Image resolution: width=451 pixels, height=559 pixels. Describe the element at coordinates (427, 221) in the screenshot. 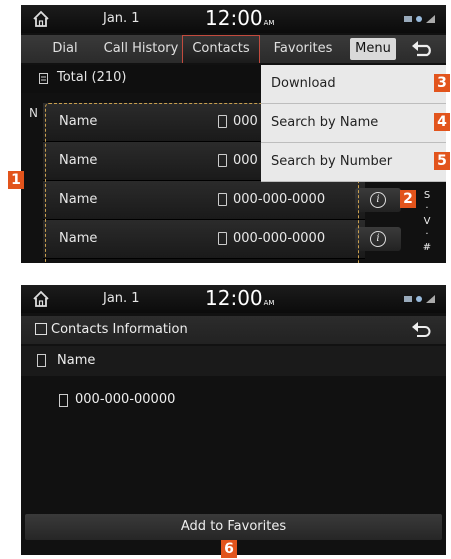

I see `index-letter: V` at that location.